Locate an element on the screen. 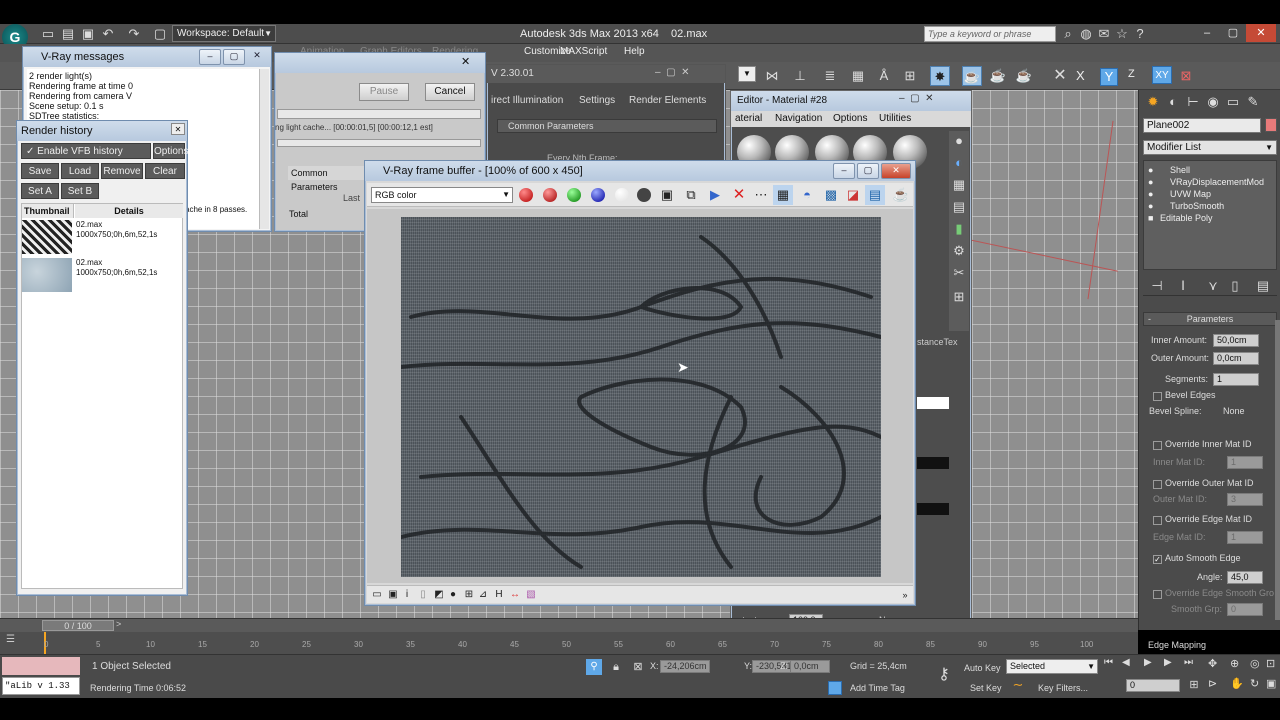 This screenshot has height=720, width=1280. set-key-button: Set Key is located at coordinates (987, 688).